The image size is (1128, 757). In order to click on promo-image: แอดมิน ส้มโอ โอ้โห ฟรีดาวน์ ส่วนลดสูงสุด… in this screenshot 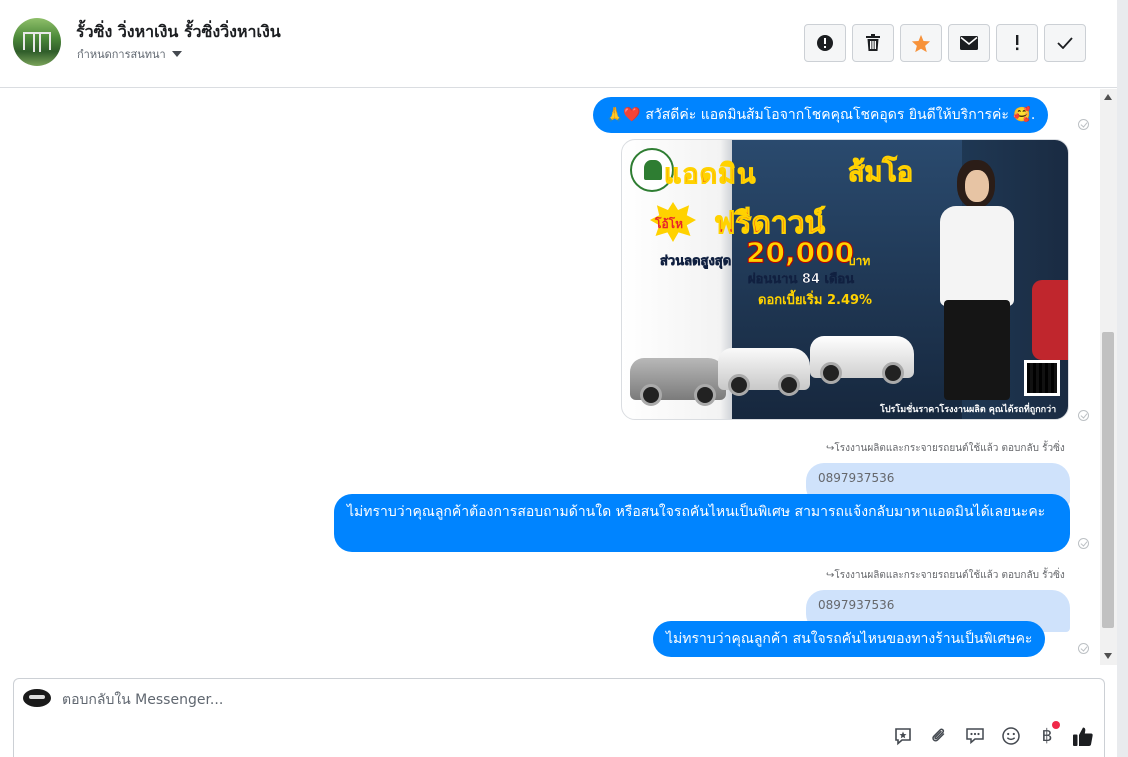, I will do `click(845, 279)`.